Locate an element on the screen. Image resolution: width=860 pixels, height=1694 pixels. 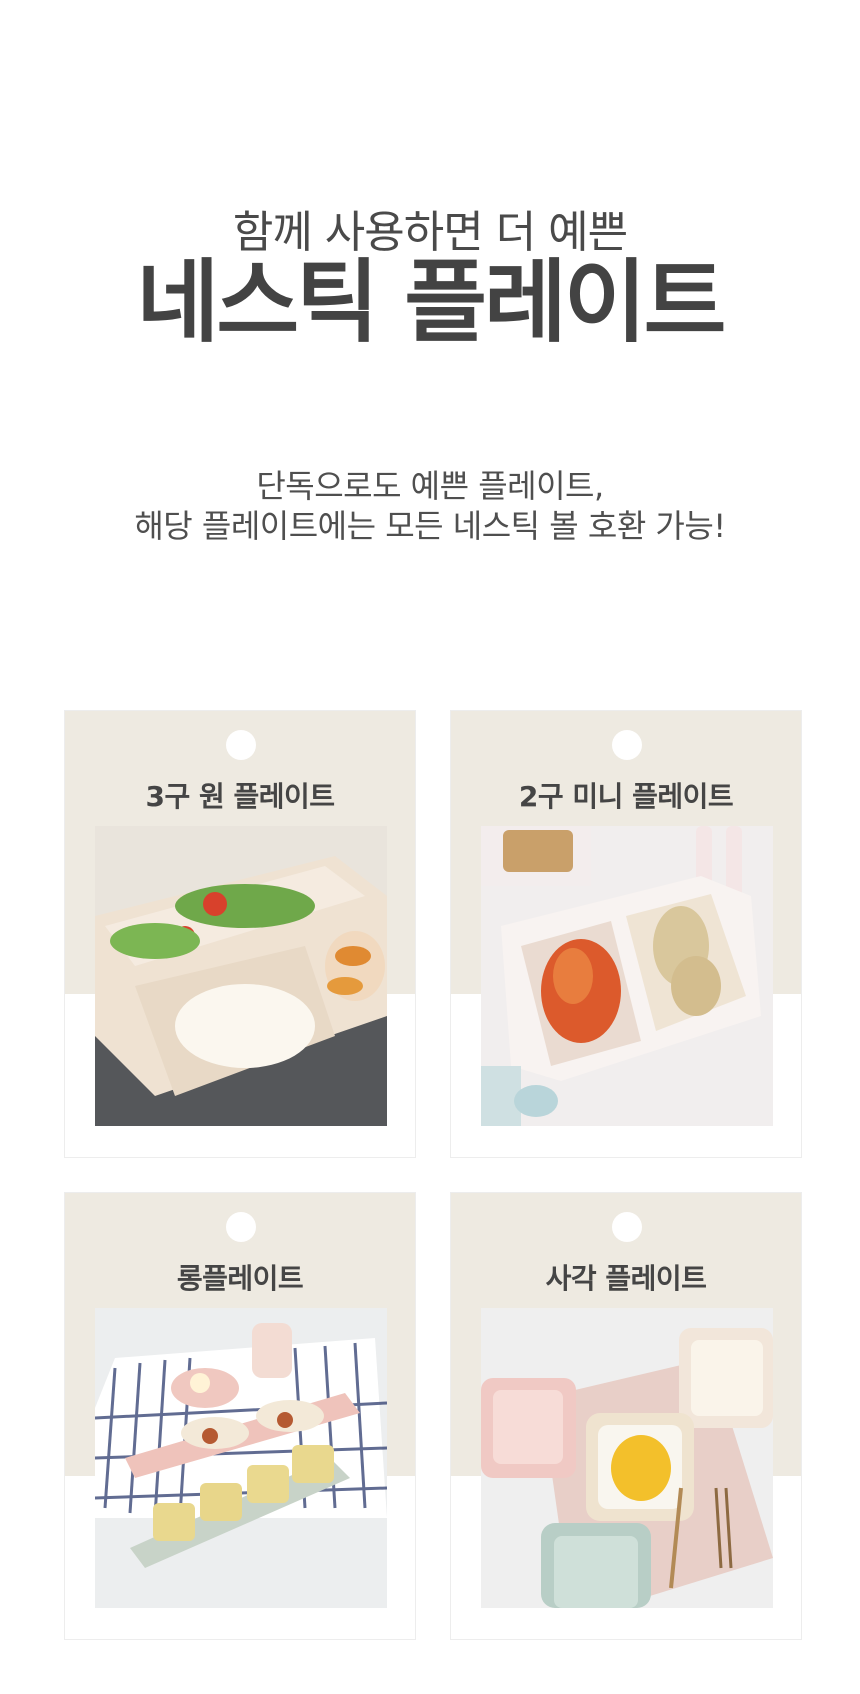
product-card-two-compartment-mini: 2구 미니 플레이트 is located at coordinates (626, 934).